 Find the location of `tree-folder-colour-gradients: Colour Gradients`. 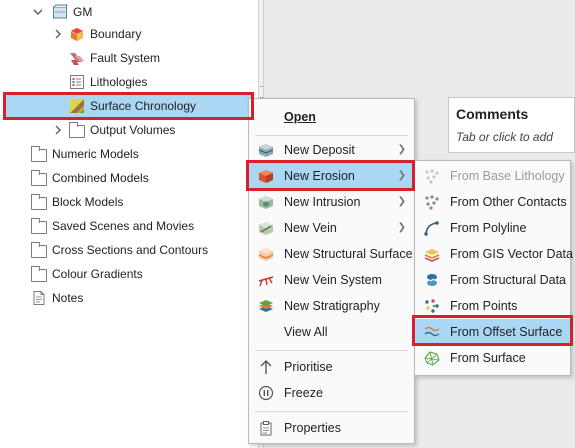

tree-folder-colour-gradients: Colour Gradients is located at coordinates (87, 274).